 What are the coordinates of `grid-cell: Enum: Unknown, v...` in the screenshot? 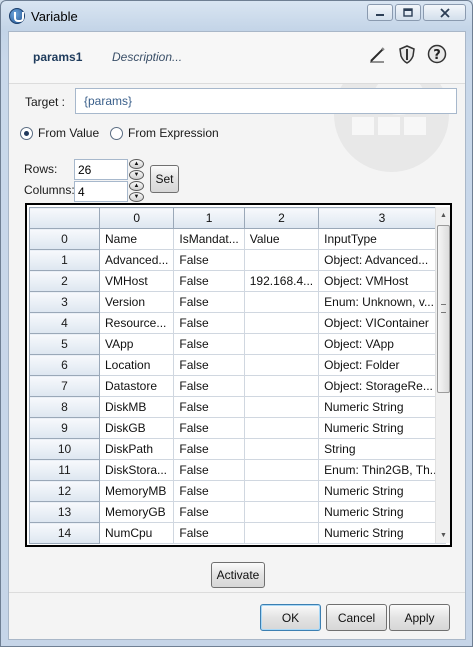 It's located at (382, 302).